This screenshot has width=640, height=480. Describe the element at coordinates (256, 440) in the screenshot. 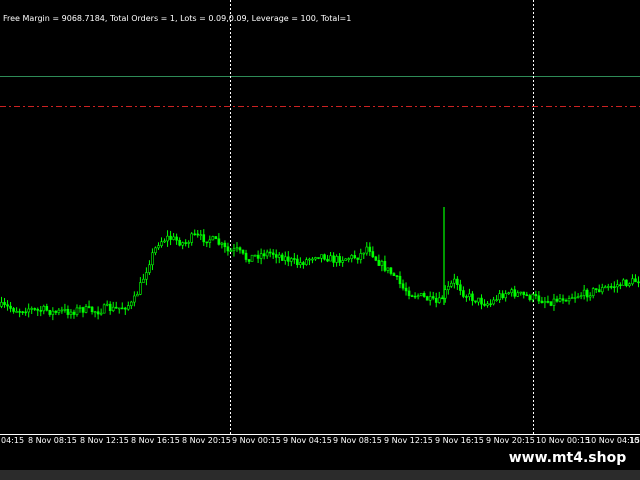

I see `time-tick-label: 9 Nov 00:15` at that location.